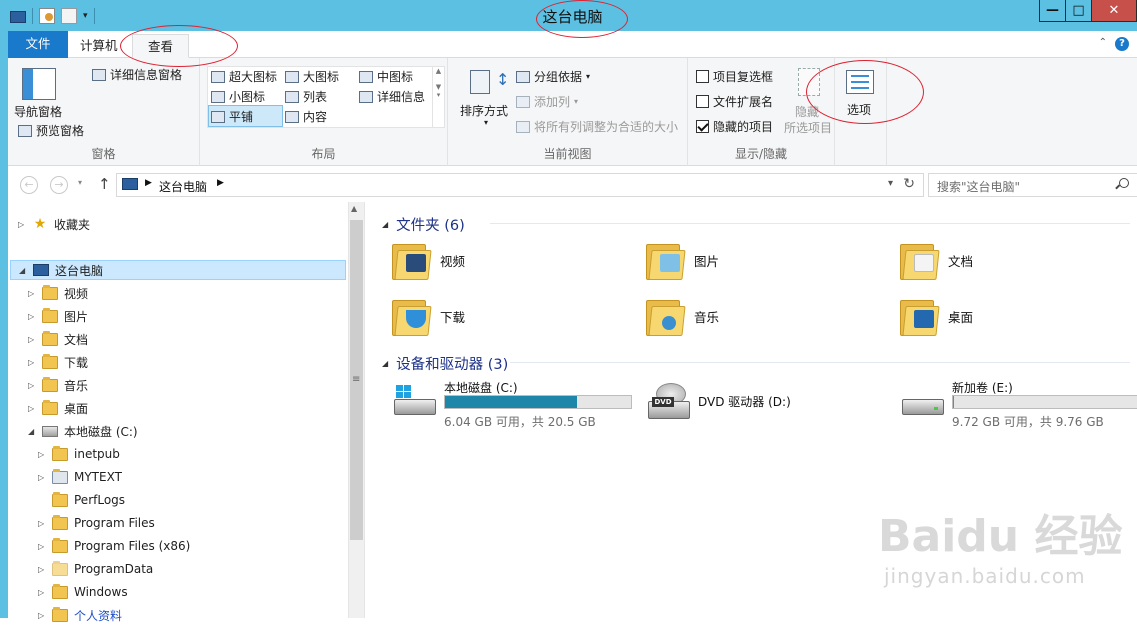  Describe the element at coordinates (178, 270) in the screenshot. I see `tree-item-this-pc: ◢ 这台电脑` at that location.